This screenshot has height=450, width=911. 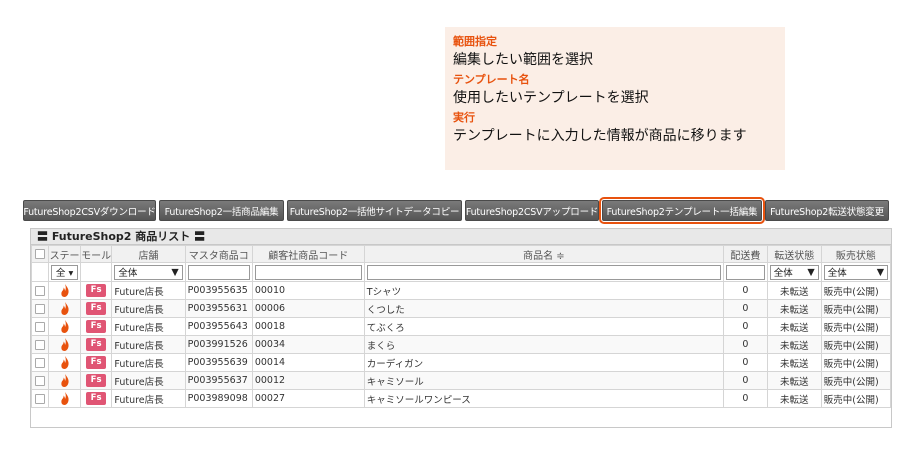 What do you see at coordinates (148, 254) in the screenshot?
I see `col-shop: 店舗` at bounding box center [148, 254].